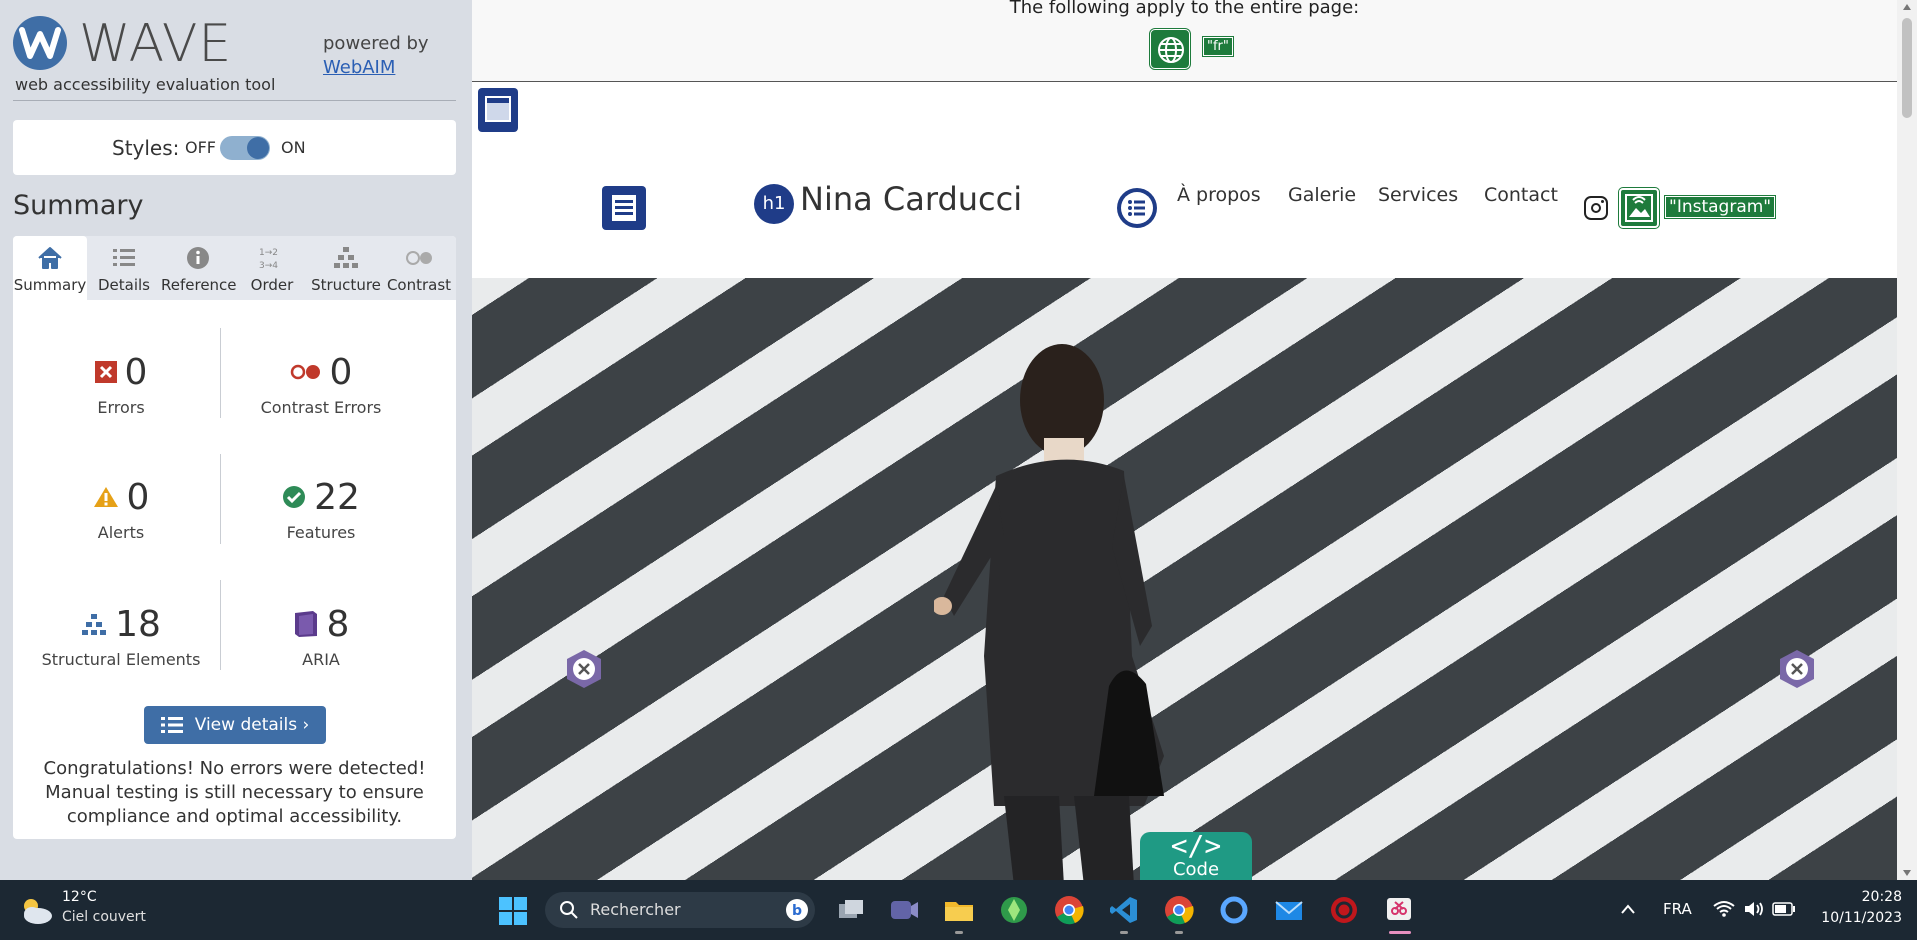 The width and height of the screenshot is (1917, 940). I want to click on running-indicator, so click(1124, 932).